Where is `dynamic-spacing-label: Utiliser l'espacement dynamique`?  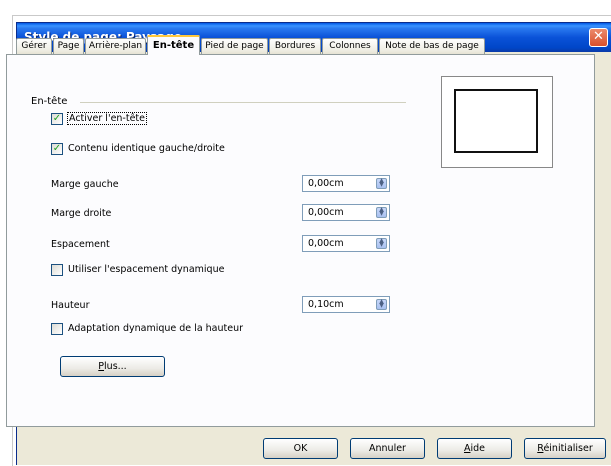 dynamic-spacing-label: Utiliser l'espacement dynamique is located at coordinates (146, 269).